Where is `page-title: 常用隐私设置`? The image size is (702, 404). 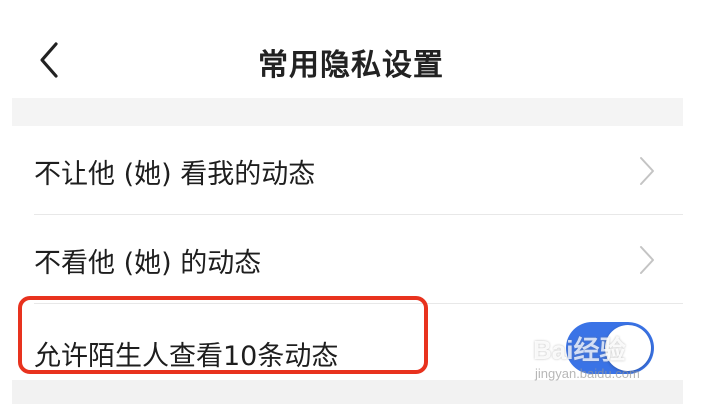 page-title: 常用隐私设置 is located at coordinates (351, 65).